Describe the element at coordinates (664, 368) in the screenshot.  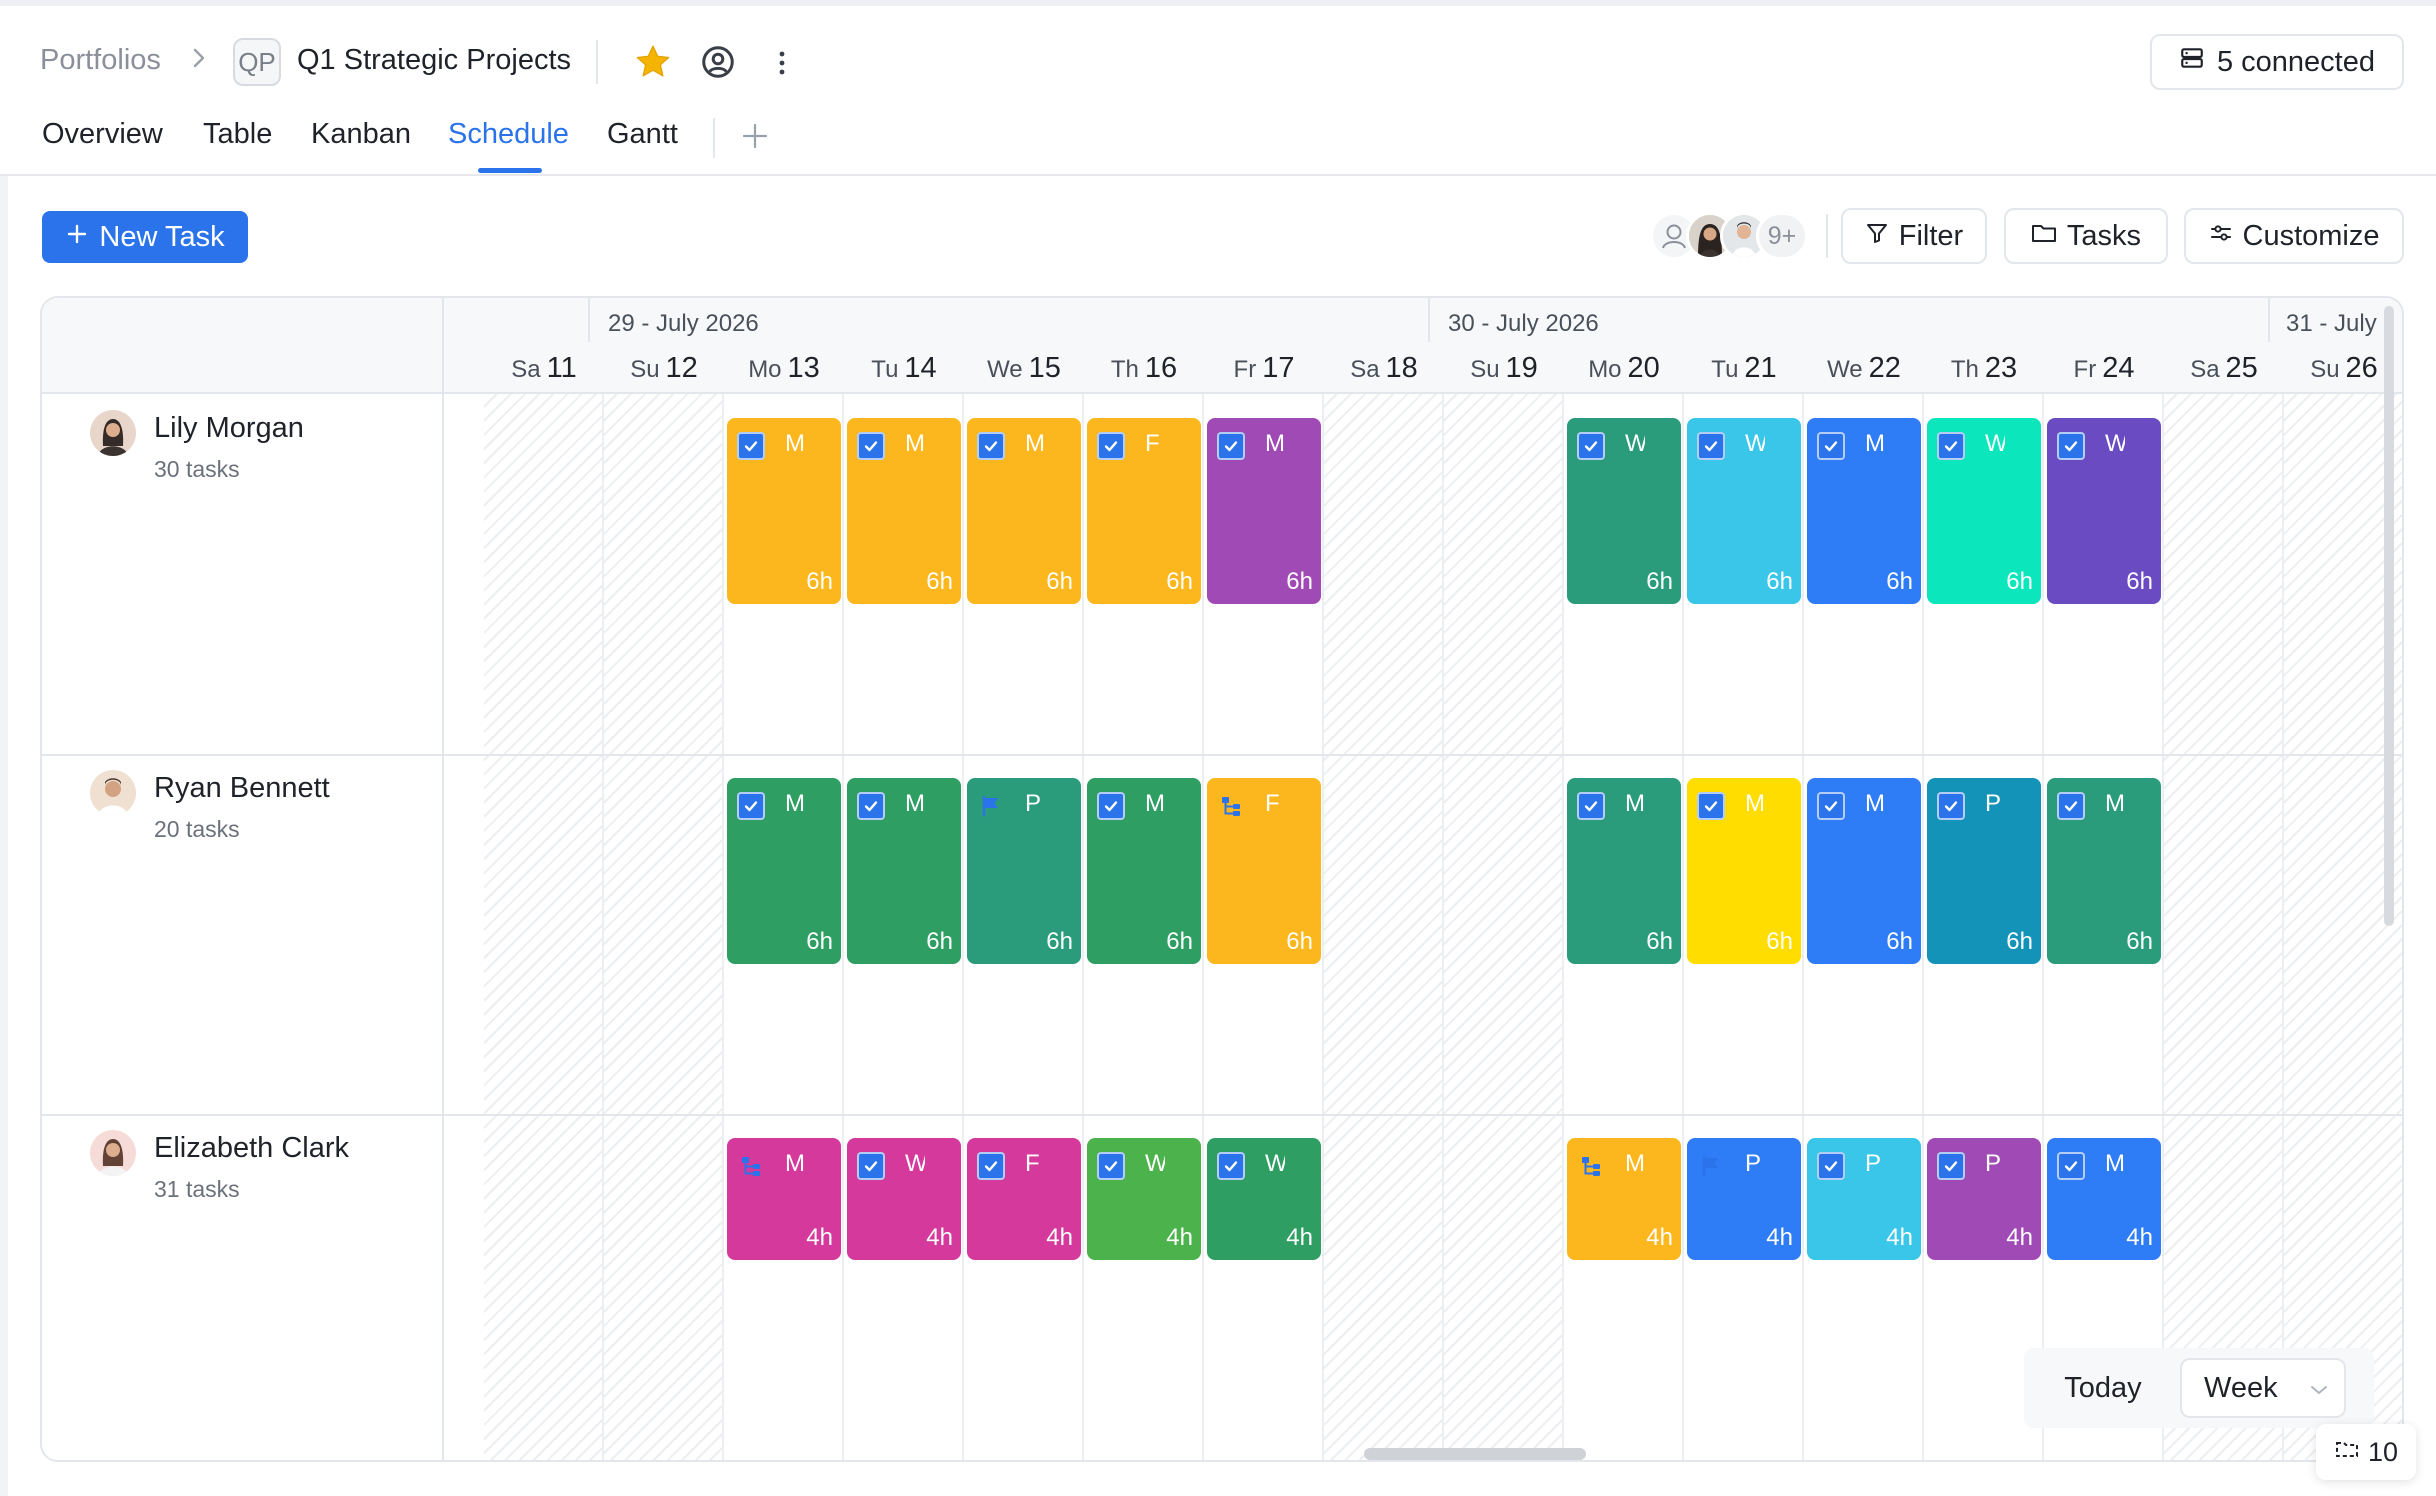
I see `day-header: Su 12` at that location.